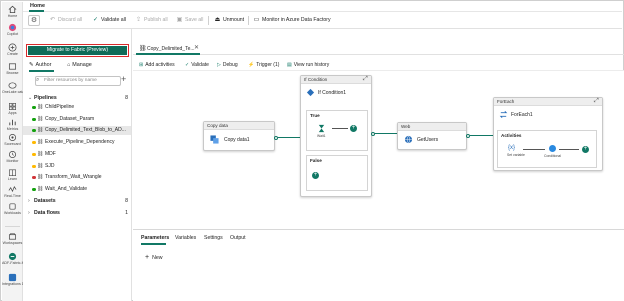  I want to click on play-icon: ▷, so click(219, 65).